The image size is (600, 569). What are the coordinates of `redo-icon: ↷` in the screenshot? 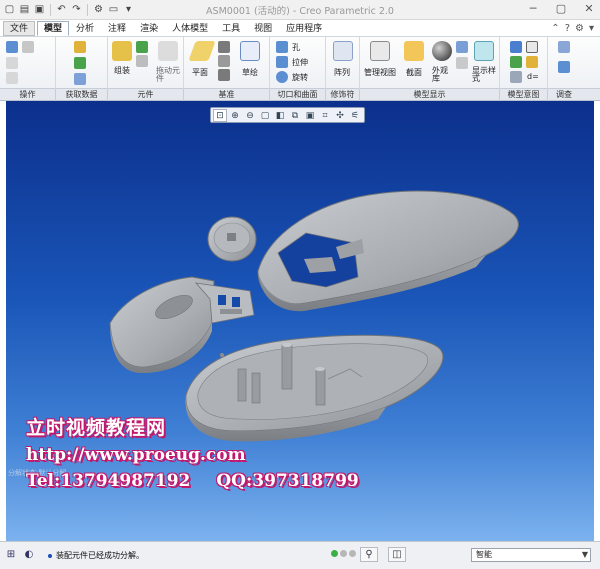 It's located at (76, 9).